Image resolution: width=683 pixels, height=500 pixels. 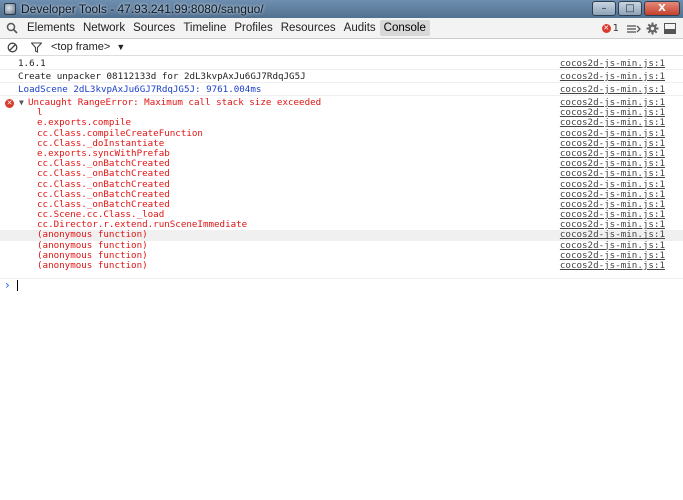 What do you see at coordinates (615, 28) in the screenshot?
I see `error-count-value: 1` at bounding box center [615, 28].